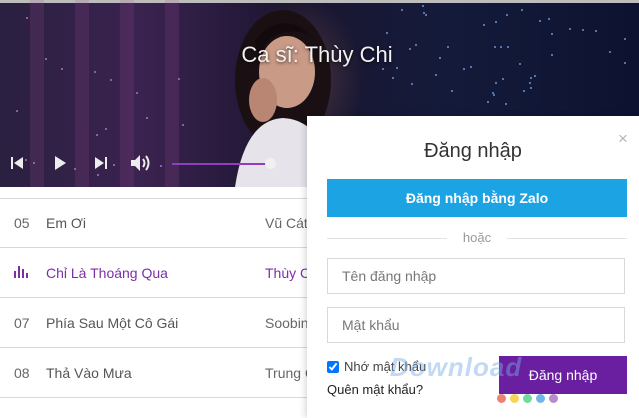  Describe the element at coordinates (89, 373) in the screenshot. I see `song-title: Thả Vào Mưa` at that location.